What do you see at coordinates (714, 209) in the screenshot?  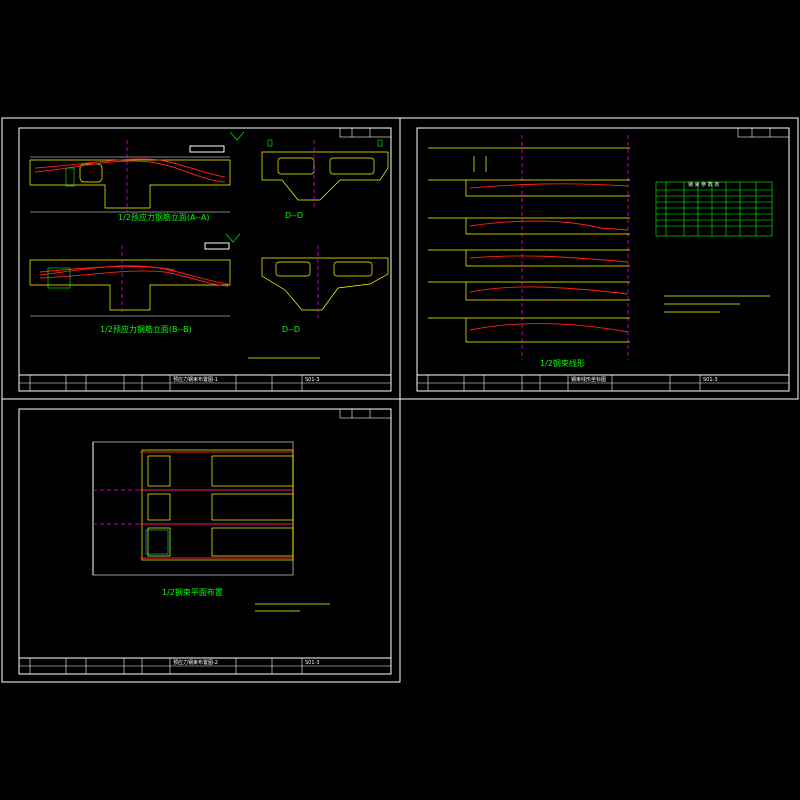 I see `tendon-table: 钢 束 参 数 表` at bounding box center [714, 209].